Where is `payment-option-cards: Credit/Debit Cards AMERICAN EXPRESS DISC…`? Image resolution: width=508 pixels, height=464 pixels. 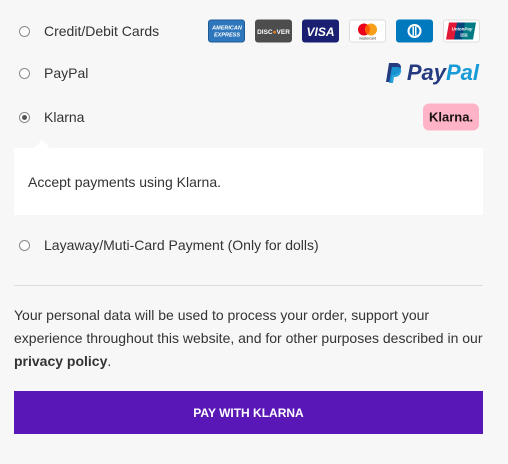 payment-option-cards: Credit/Debit Cards AMERICAN EXPRESS DISC… is located at coordinates (249, 31).